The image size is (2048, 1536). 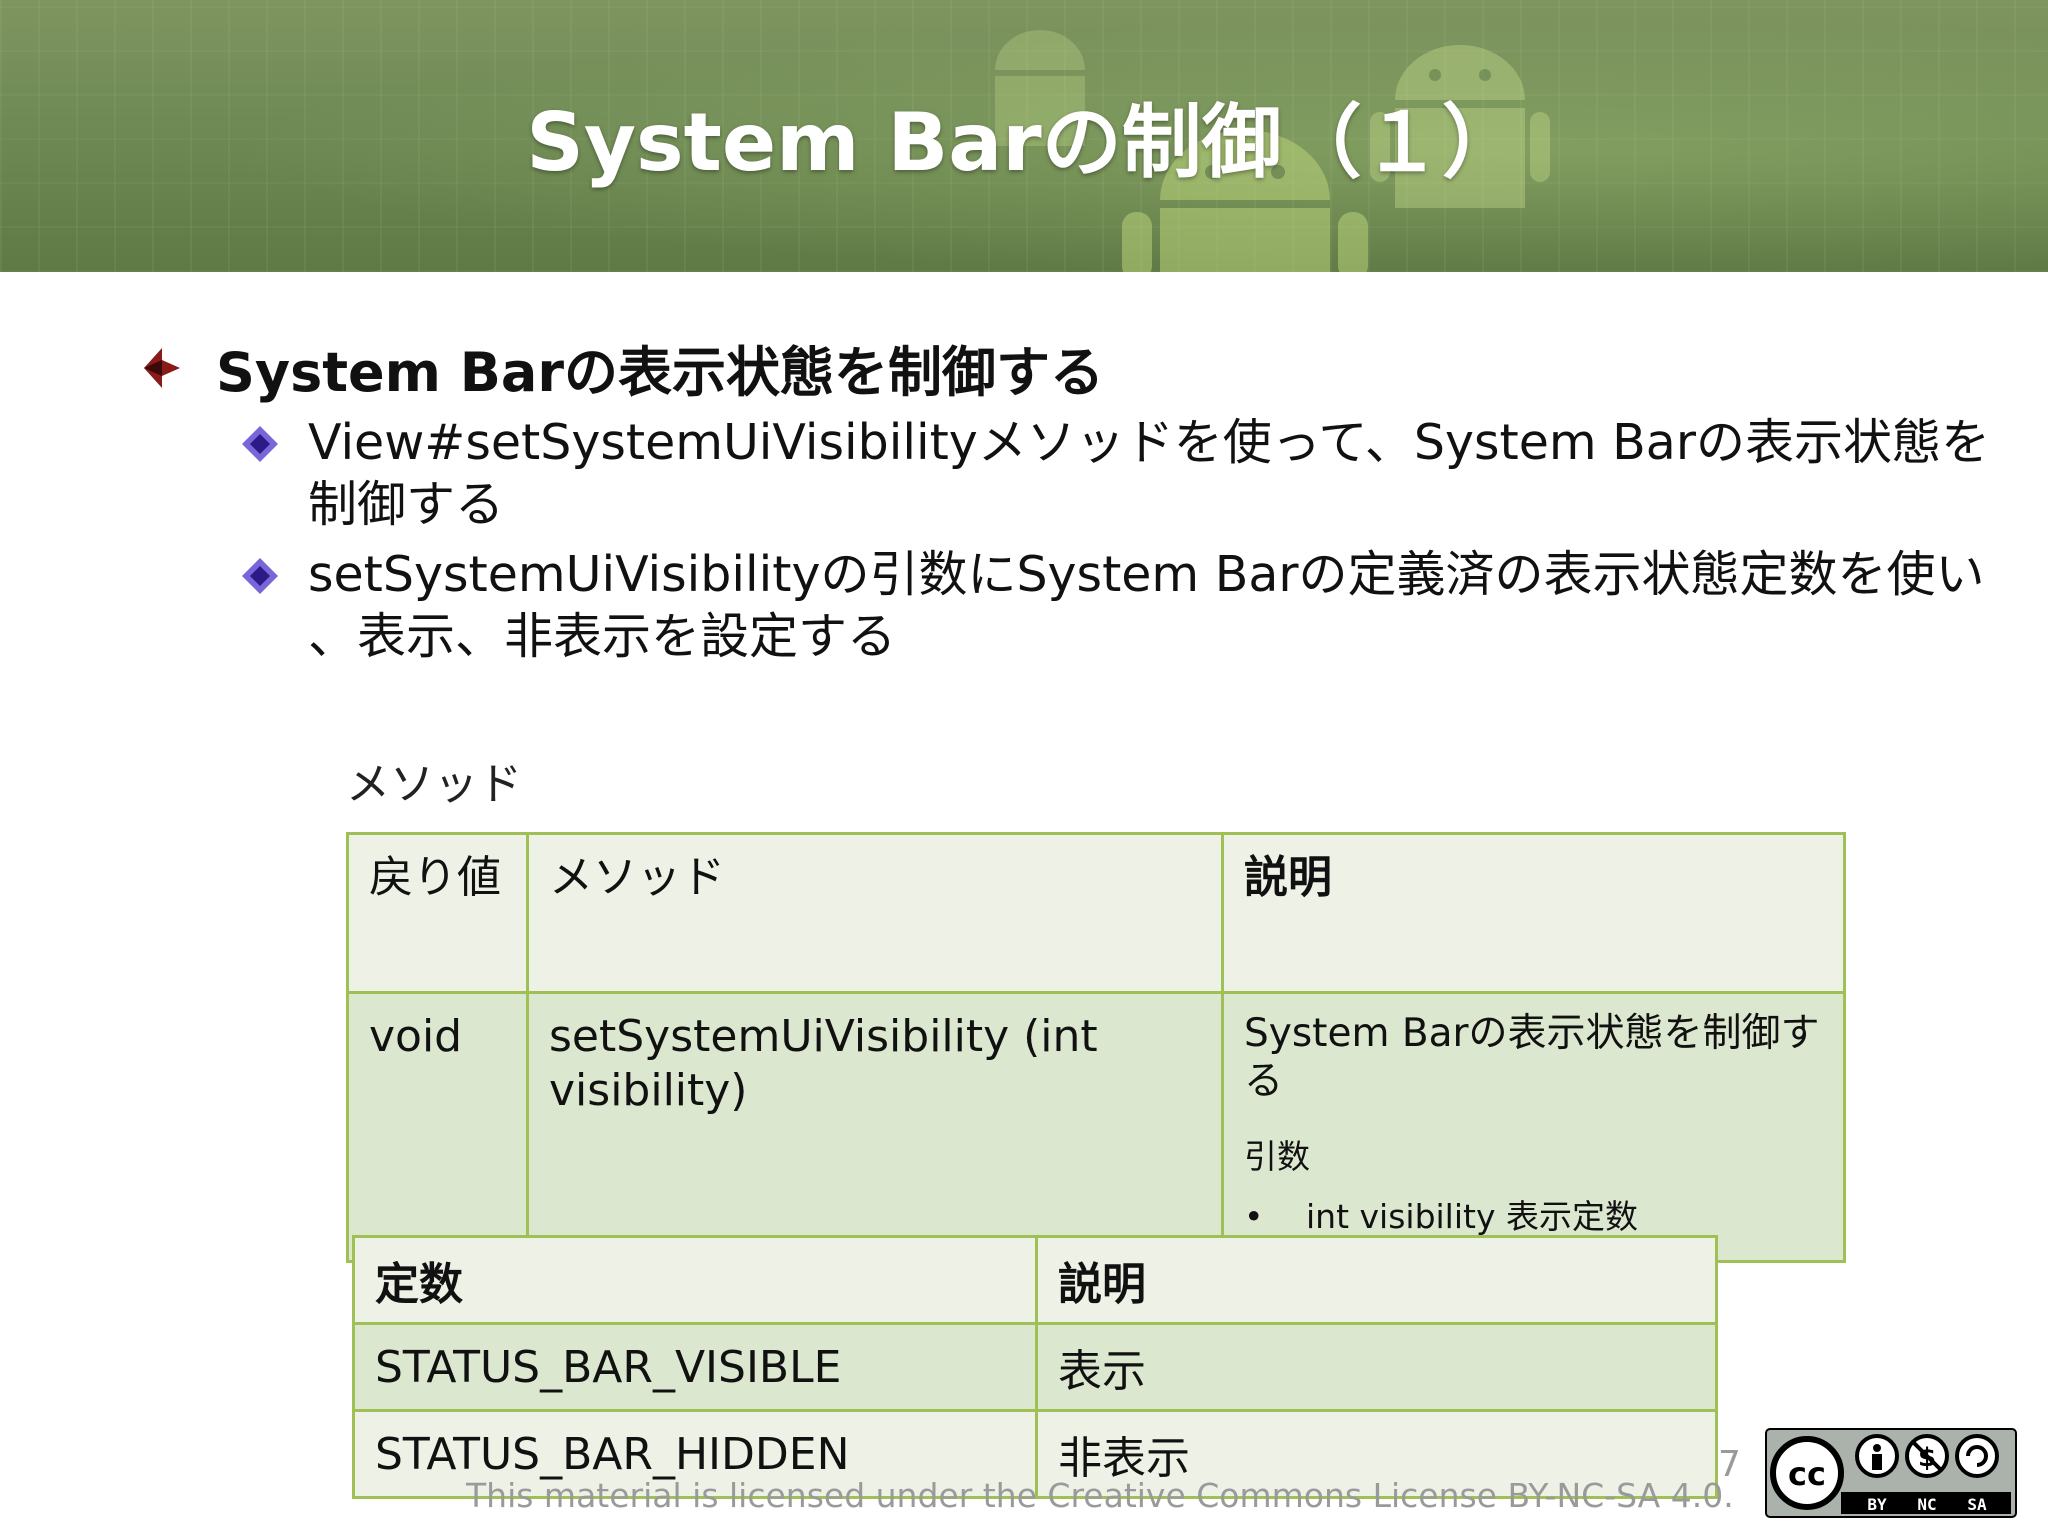 I want to click on argument-label: 引数, so click(x=1277, y=1156).